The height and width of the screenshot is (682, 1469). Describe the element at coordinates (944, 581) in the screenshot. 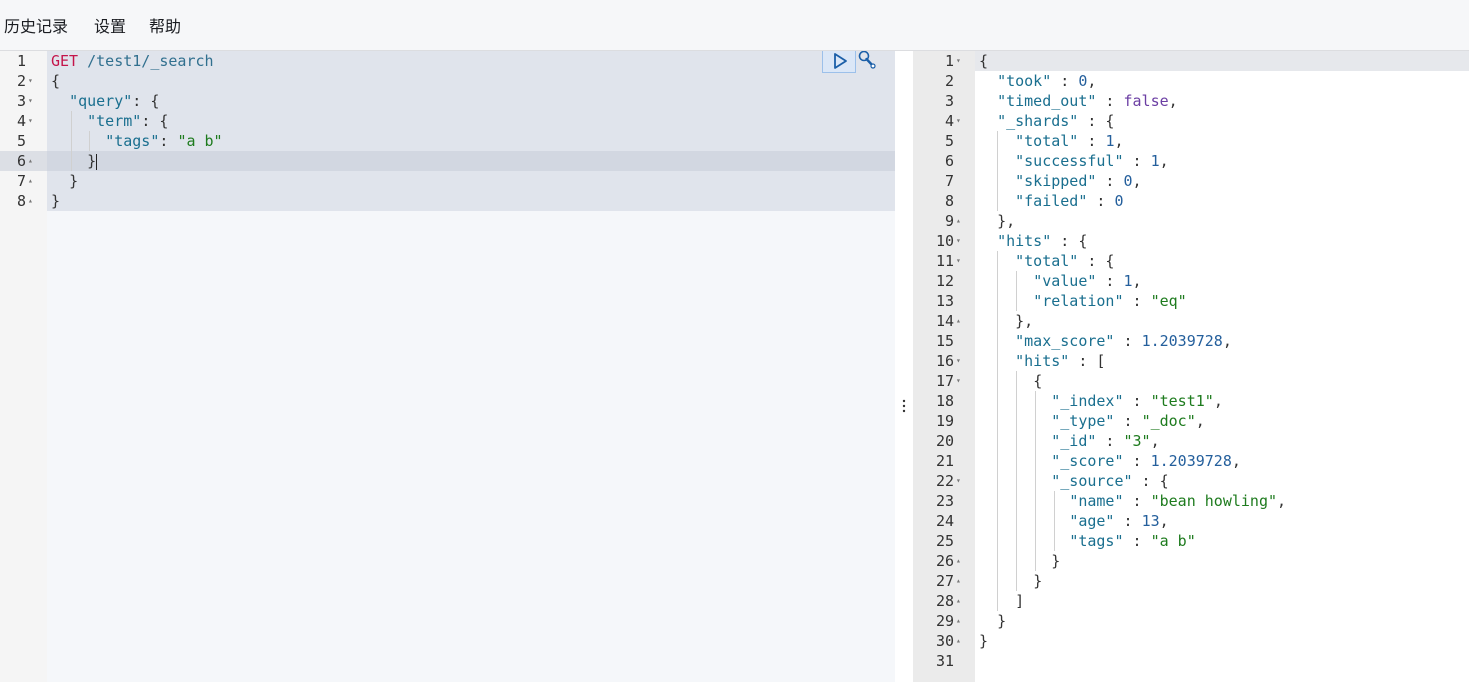

I see `line-number: 27 ▴` at that location.